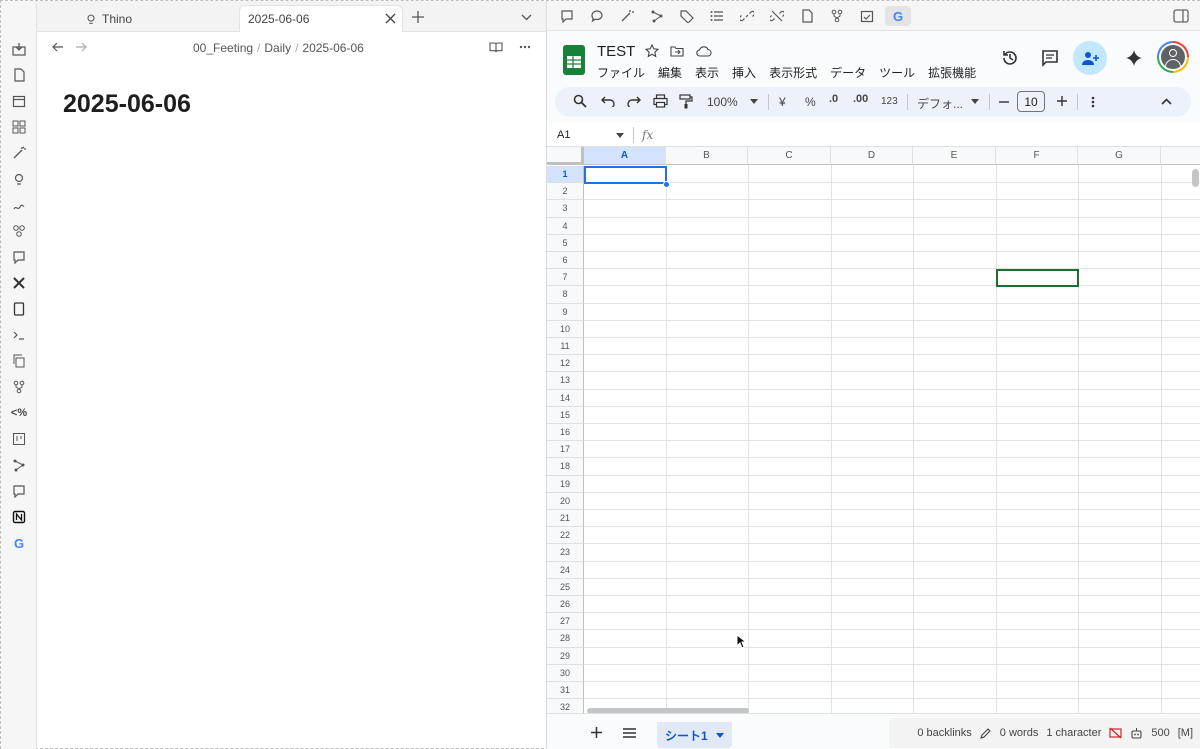 This screenshot has height=749, width=1200. What do you see at coordinates (565, 433) in the screenshot?
I see `row-header-16: 16` at bounding box center [565, 433].